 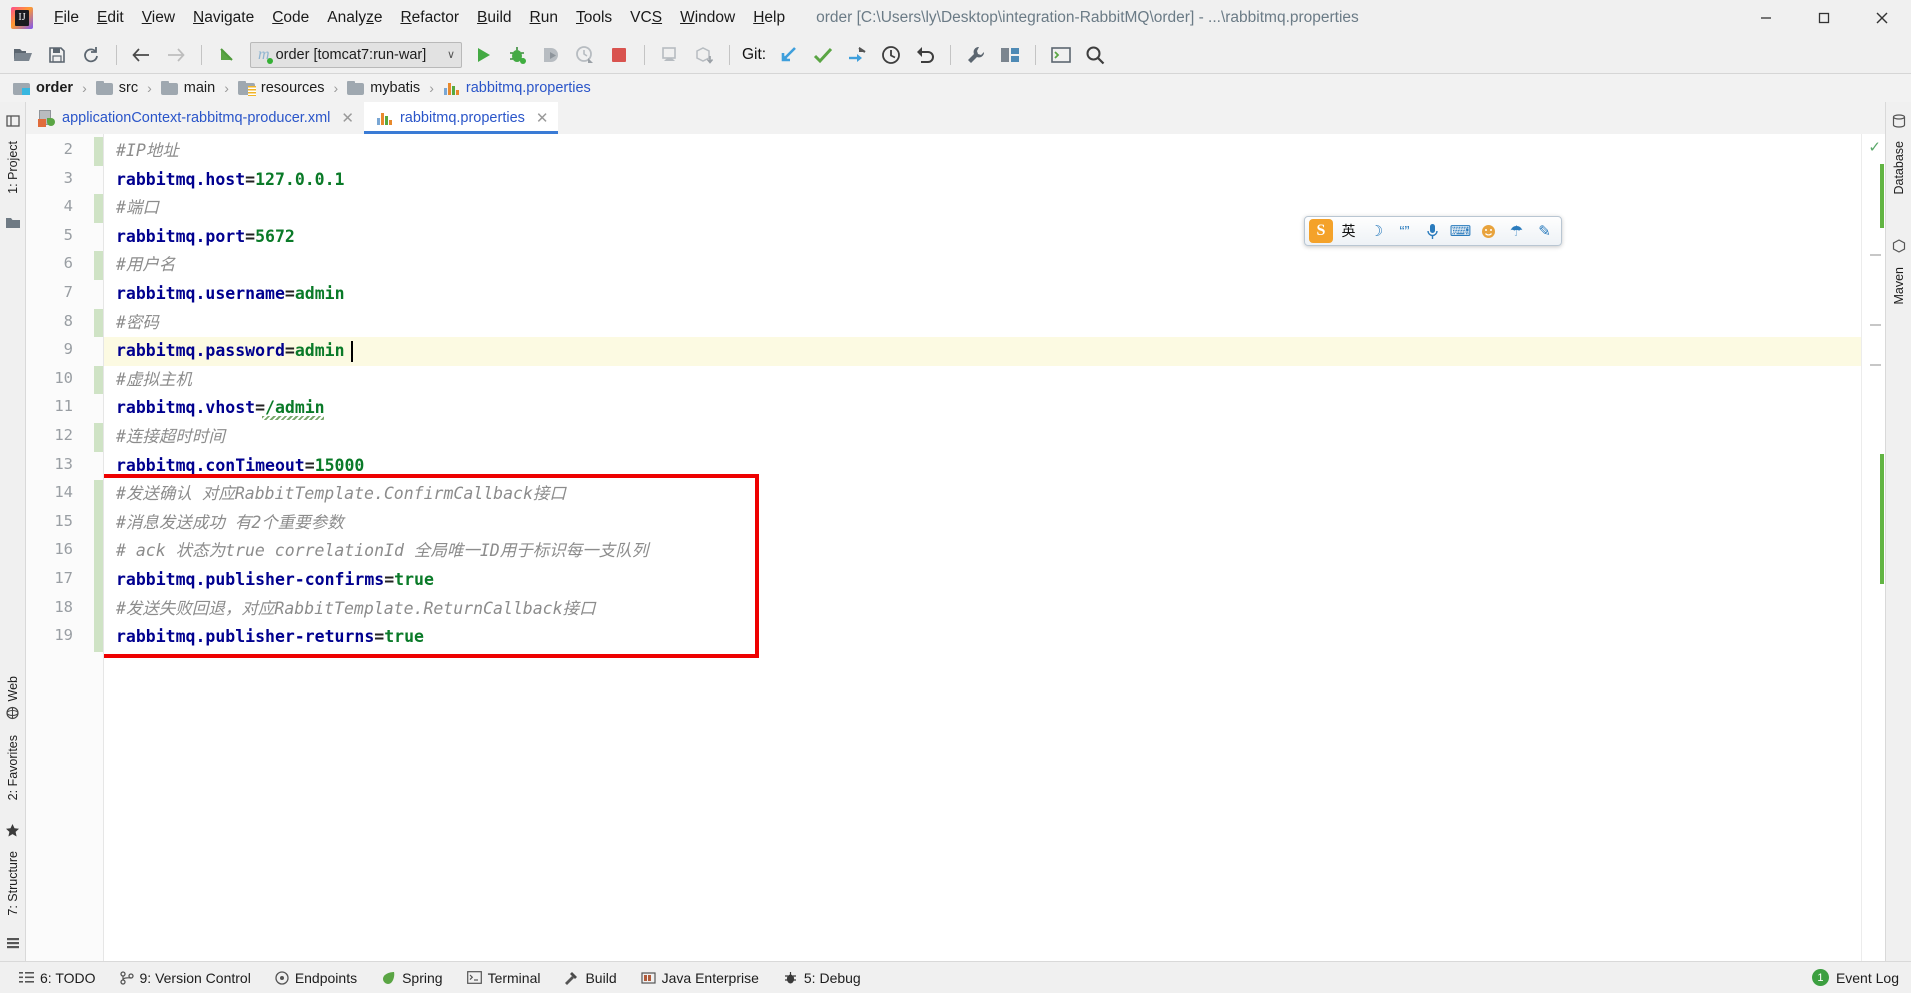 What do you see at coordinates (354, 18) in the screenshot?
I see `menu-item-analyze: Analyze` at bounding box center [354, 18].